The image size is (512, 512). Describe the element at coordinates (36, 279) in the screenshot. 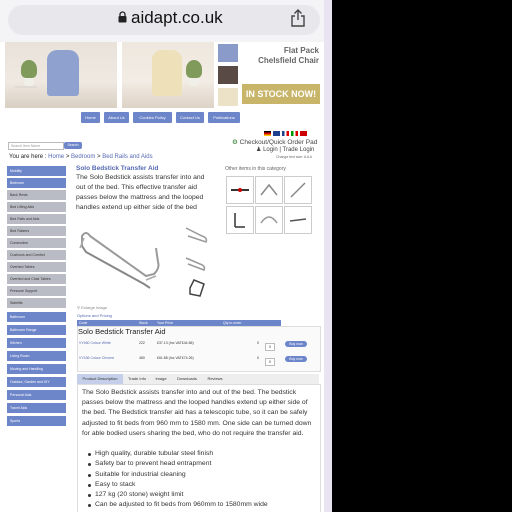

I see `sidebar-subitem: Overbed and Chair Tables` at that location.